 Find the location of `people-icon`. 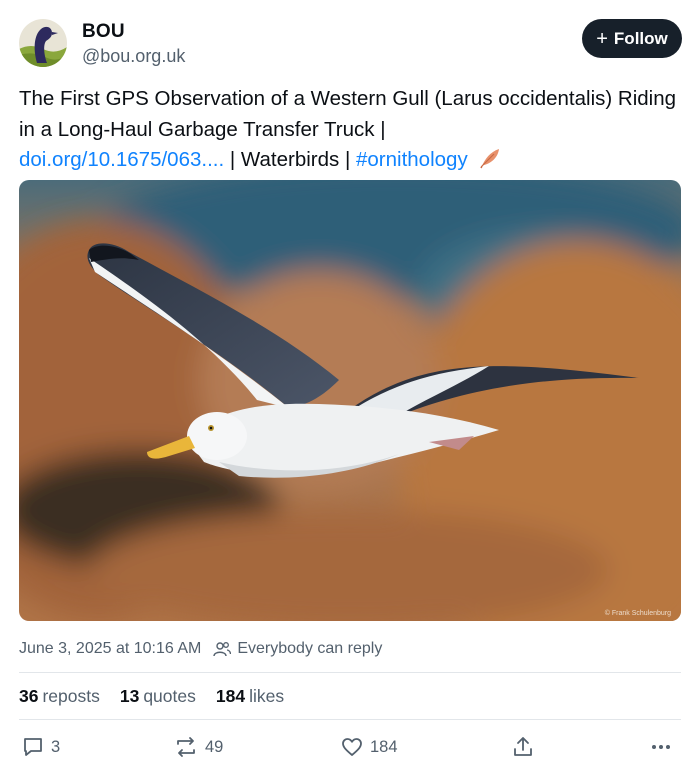

people-icon is located at coordinates (222, 649).